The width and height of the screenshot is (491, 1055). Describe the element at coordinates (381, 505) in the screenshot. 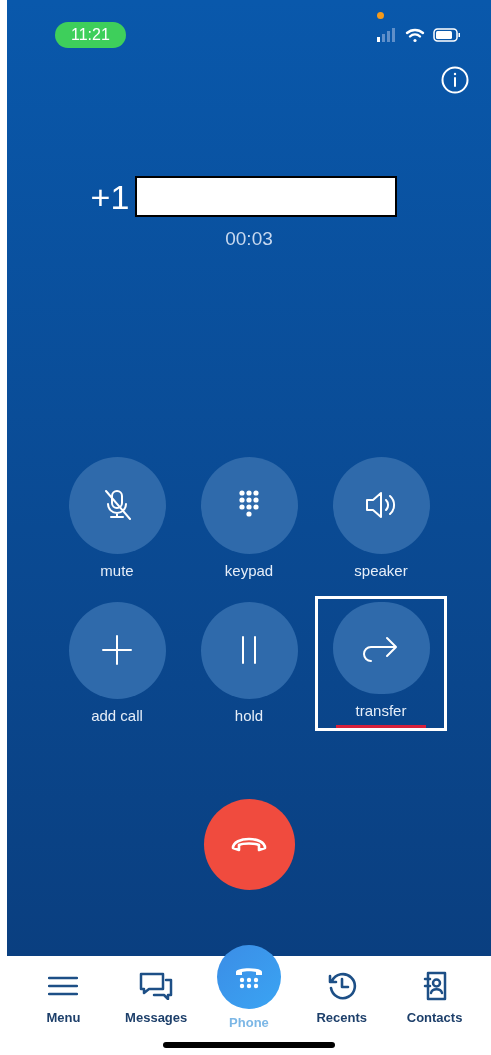

I see `speaker-icon` at that location.